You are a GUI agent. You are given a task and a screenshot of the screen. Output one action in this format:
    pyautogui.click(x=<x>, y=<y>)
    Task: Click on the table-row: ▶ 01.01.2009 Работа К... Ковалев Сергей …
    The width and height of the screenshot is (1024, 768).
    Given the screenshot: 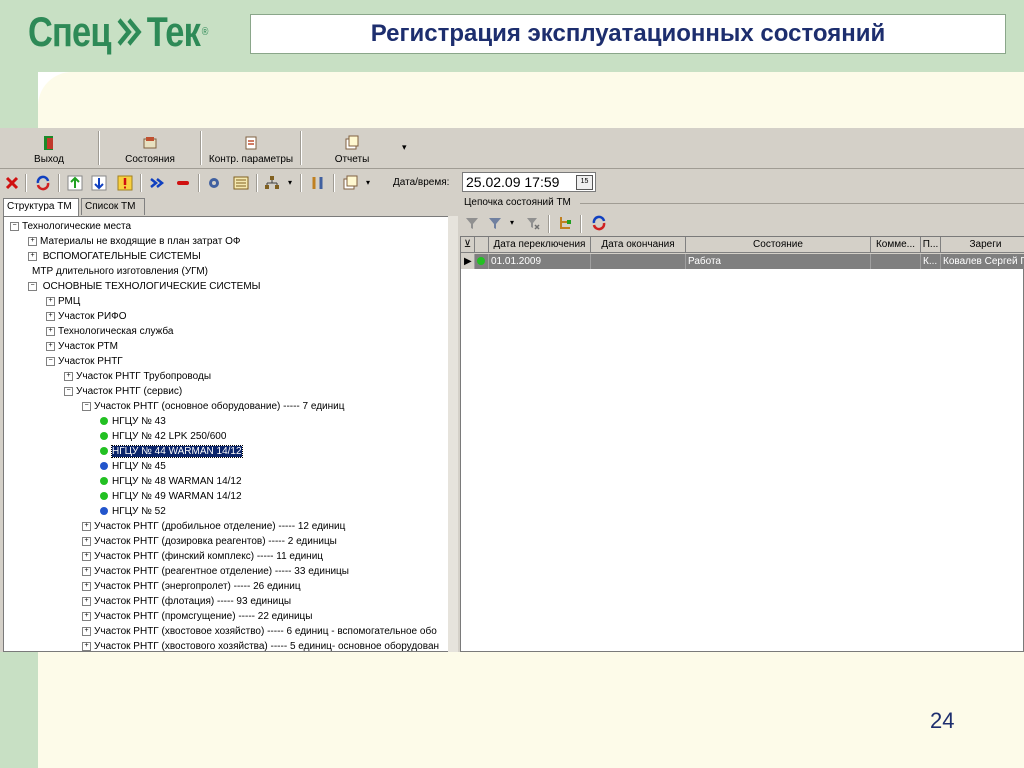 What is the action you would take?
    pyautogui.click(x=742, y=261)
    